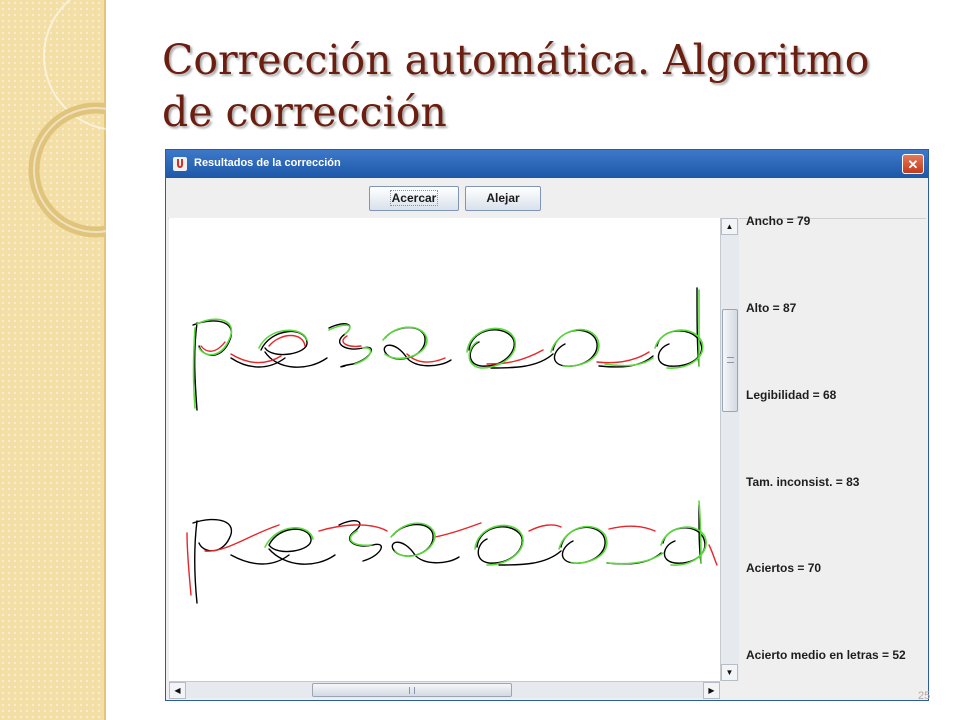  What do you see at coordinates (53, 360) in the screenshot?
I see `decorative-sidebar` at bounding box center [53, 360].